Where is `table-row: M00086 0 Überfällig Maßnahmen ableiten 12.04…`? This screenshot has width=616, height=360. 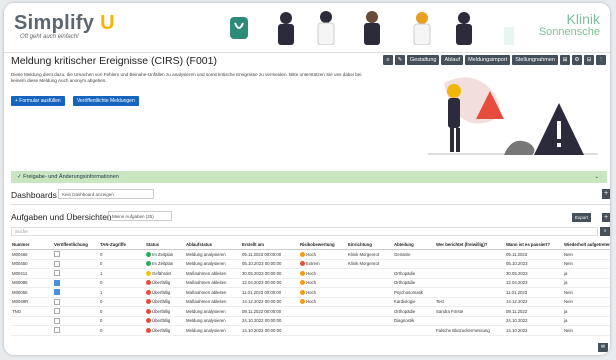
table-row: M00086 0 Überfällig Maßnahmen ableiten 12.04… is located at coordinates (310, 283).